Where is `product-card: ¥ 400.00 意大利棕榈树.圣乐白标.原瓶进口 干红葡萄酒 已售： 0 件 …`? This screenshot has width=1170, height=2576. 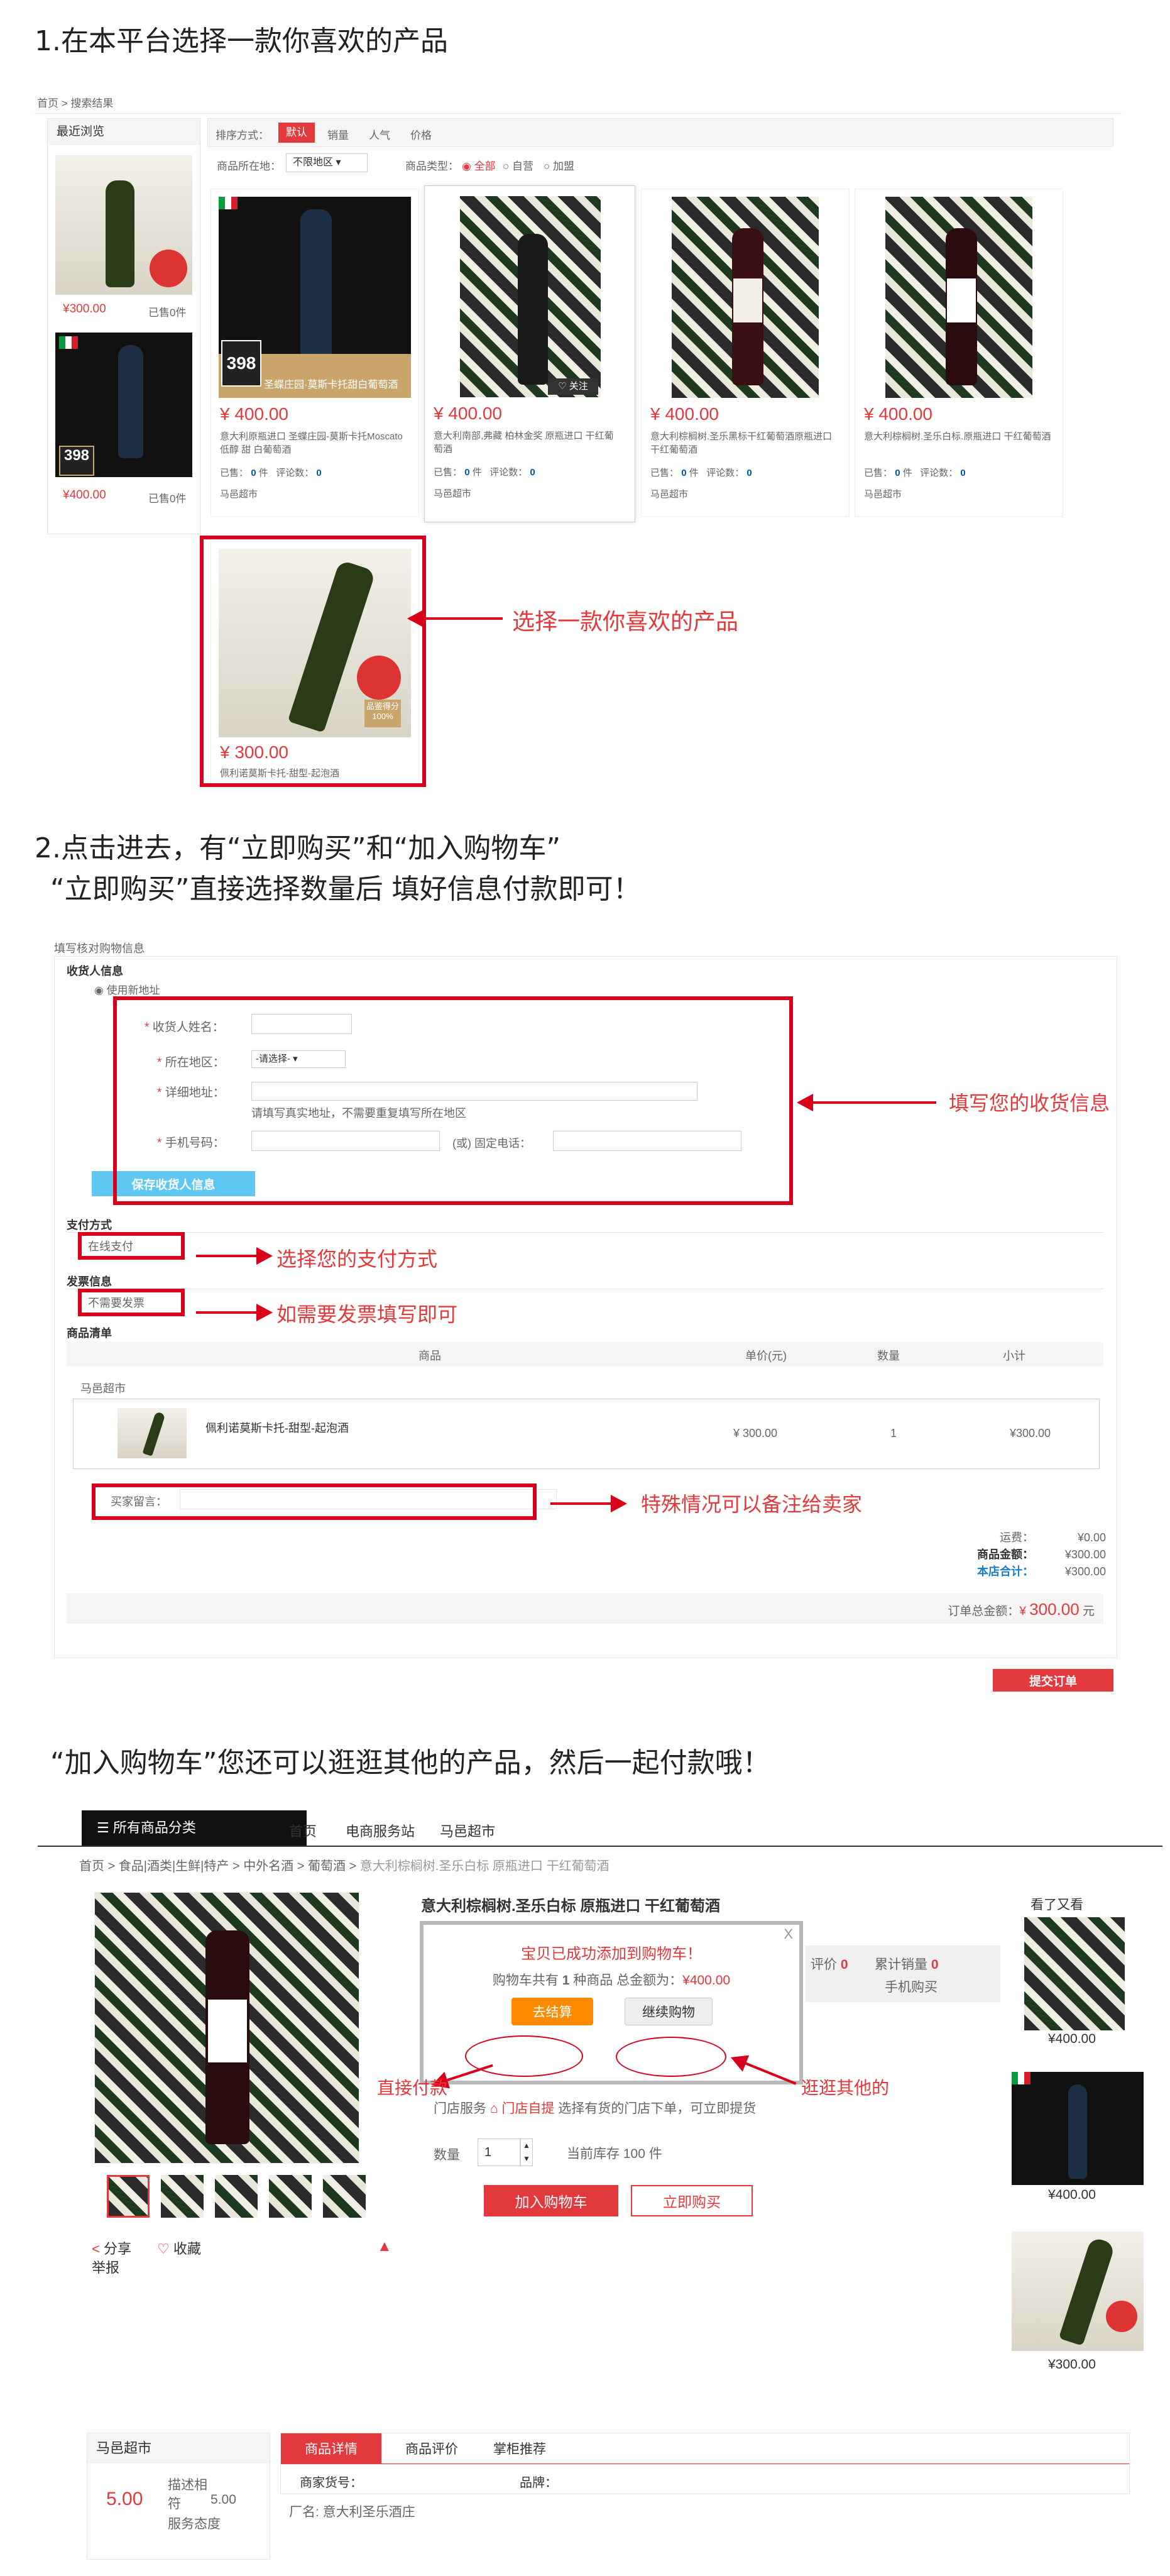 product-card: ¥ 400.00 意大利棕榈树.圣乐白标.原瓶进口 干红葡萄酒 已售： 0 件 … is located at coordinates (959, 353).